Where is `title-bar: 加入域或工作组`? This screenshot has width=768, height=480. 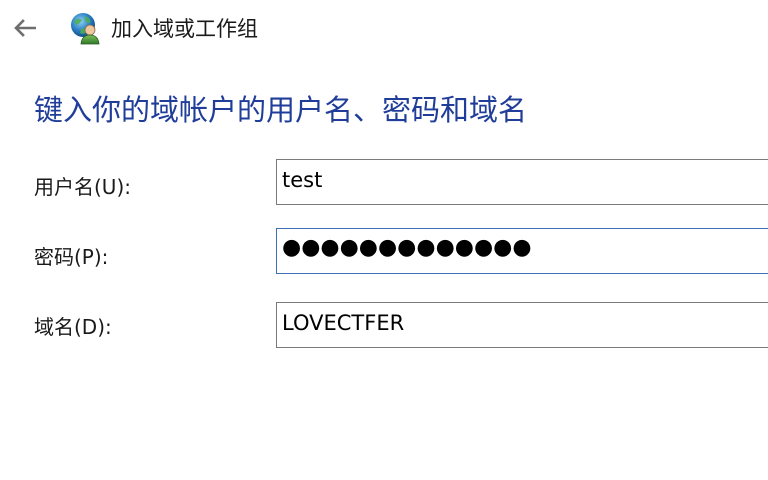 title-bar: 加入域或工作组 is located at coordinates (384, 28).